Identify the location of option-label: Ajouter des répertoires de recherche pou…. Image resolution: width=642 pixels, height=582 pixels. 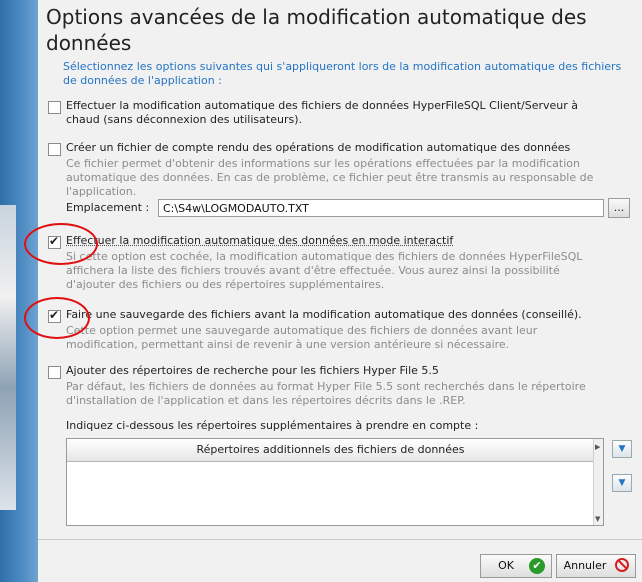
(252, 370).